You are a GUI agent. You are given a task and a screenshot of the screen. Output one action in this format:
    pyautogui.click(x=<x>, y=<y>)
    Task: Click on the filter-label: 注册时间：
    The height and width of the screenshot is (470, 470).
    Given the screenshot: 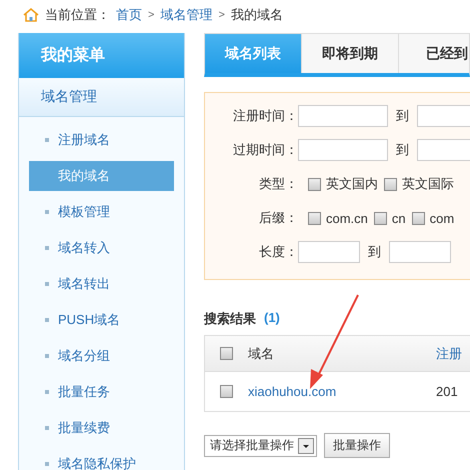 What is the action you would take?
    pyautogui.click(x=265, y=116)
    